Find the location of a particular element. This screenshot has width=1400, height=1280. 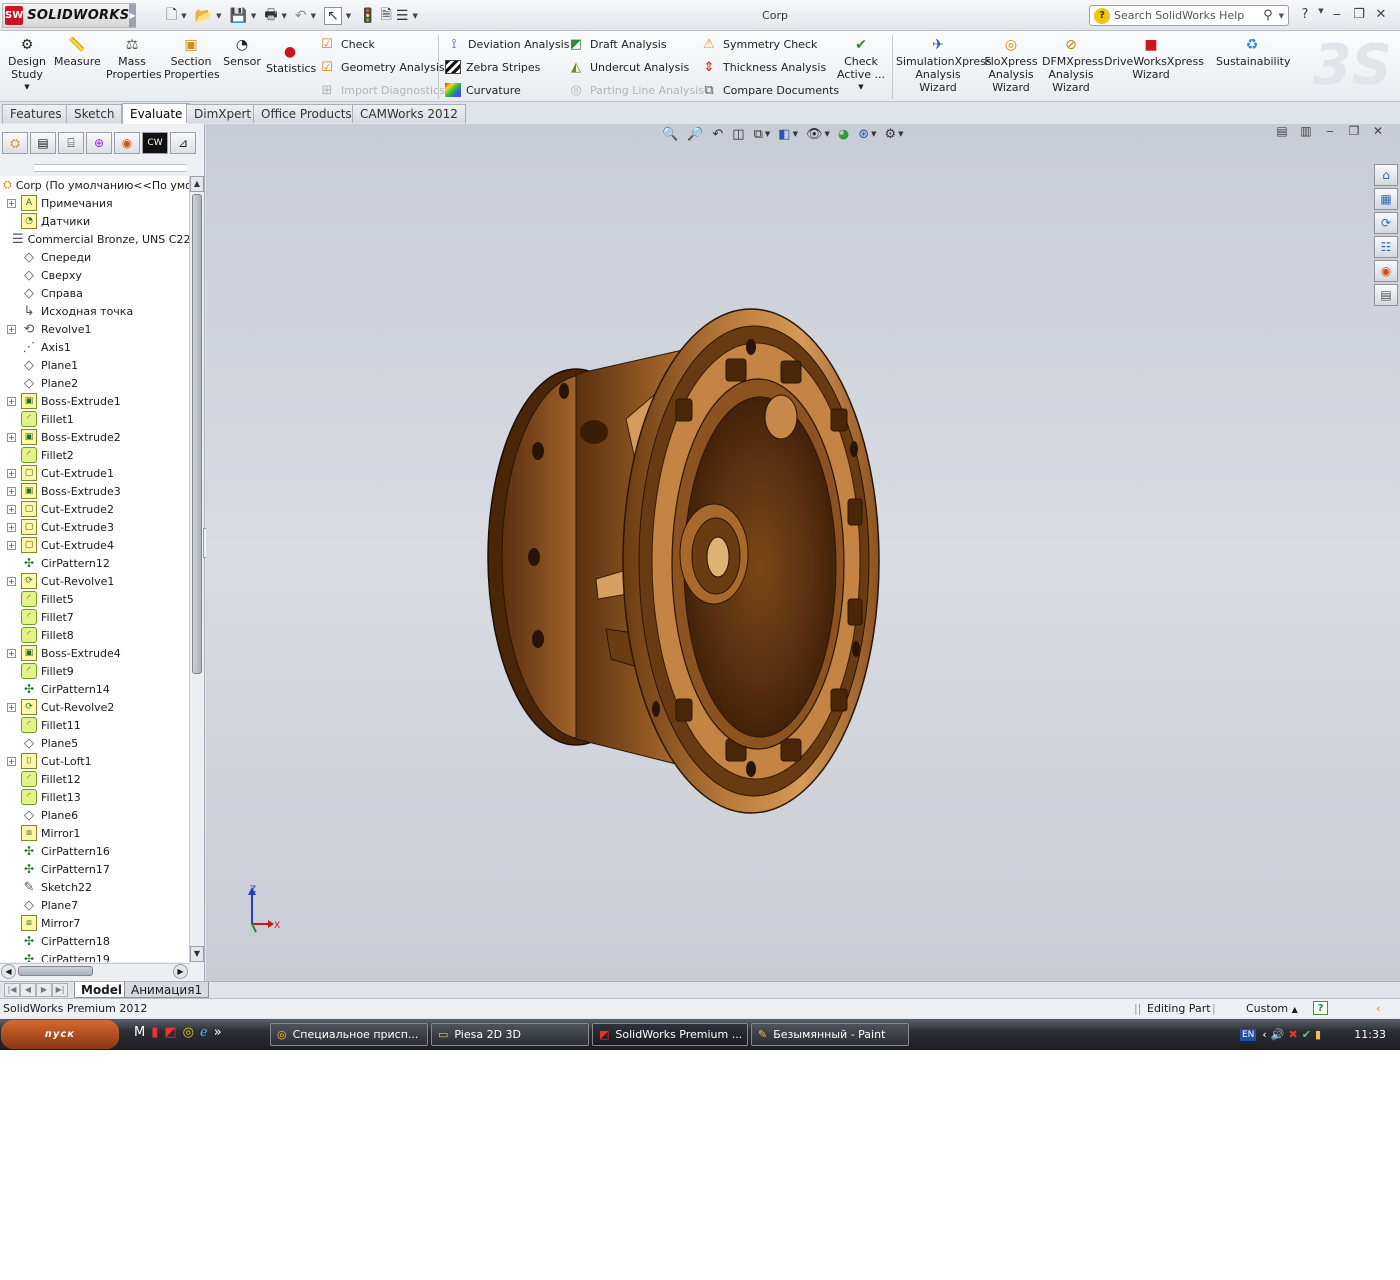

tree-item: ☰ Commercial Bronze, UNS C2200 is located at coordinates (95, 239).